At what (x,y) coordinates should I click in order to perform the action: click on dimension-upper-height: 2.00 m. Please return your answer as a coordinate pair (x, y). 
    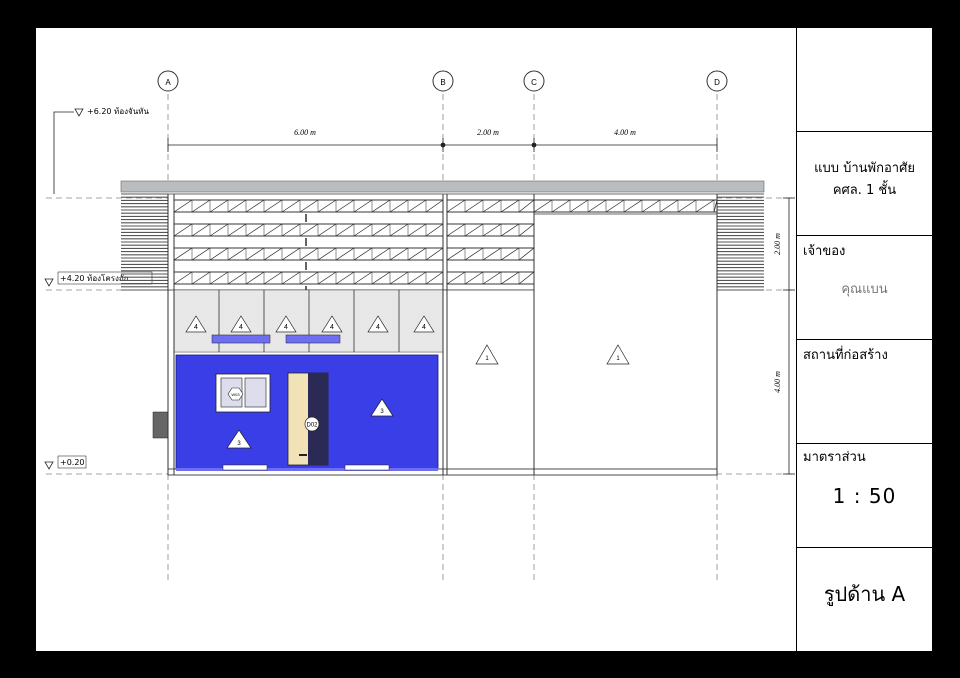
    Looking at the image, I should click on (777, 244).